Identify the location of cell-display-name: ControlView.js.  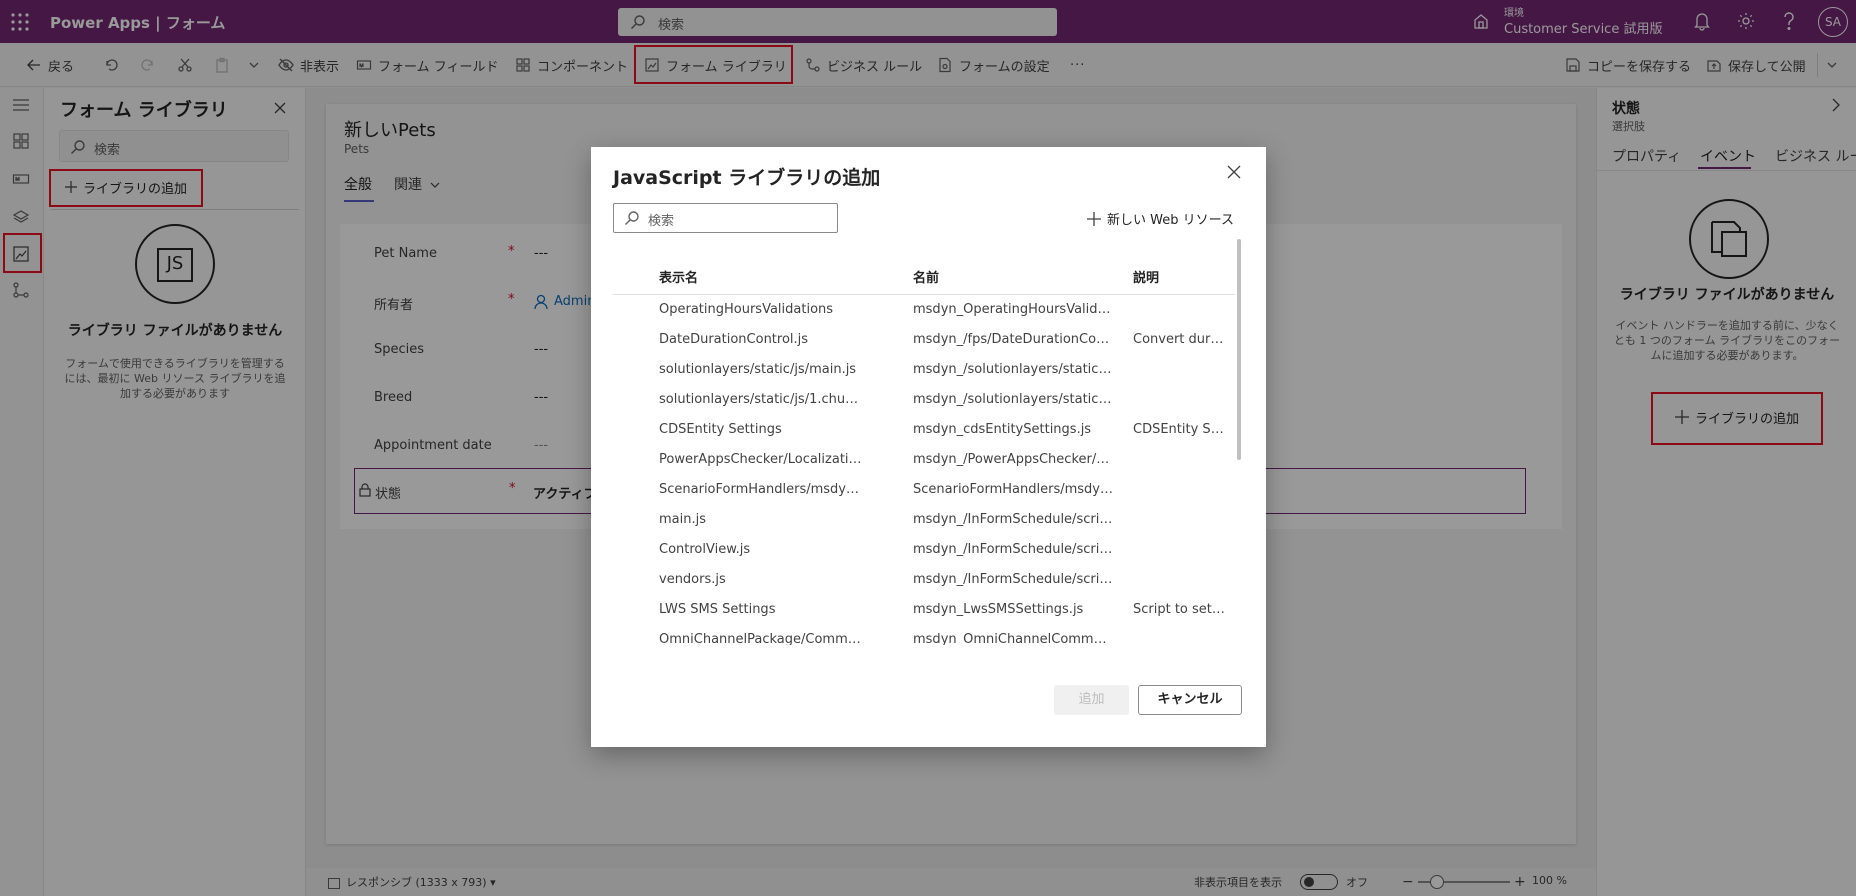
(705, 549).